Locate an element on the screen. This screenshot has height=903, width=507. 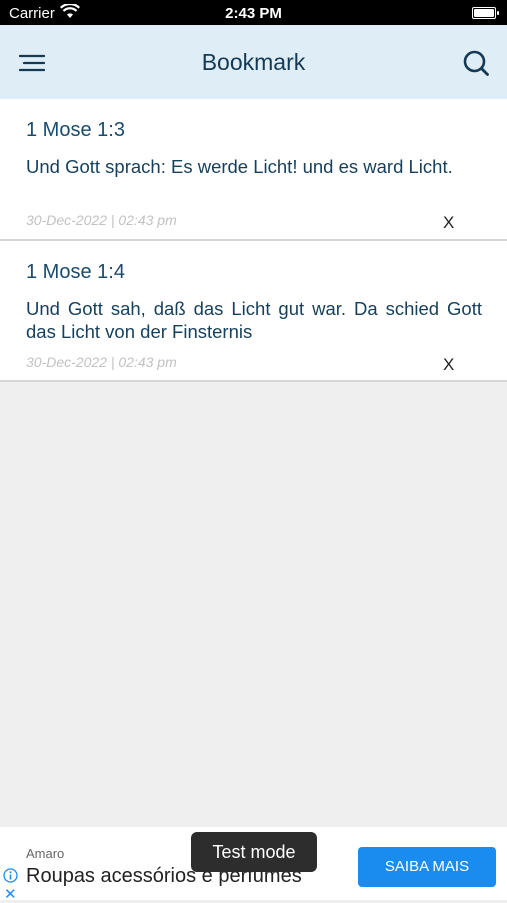
verse-reference: 1 Mose 1:4 is located at coordinates (75, 272).